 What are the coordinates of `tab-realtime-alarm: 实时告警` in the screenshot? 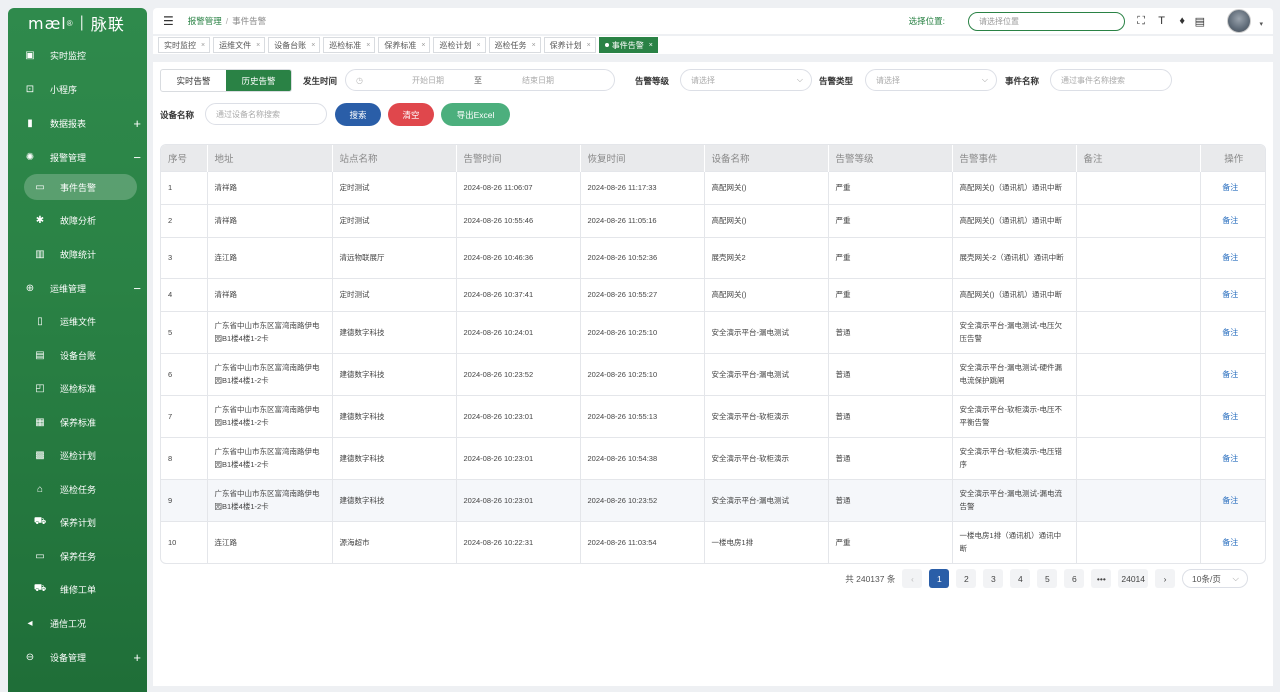 It's located at (193, 80).